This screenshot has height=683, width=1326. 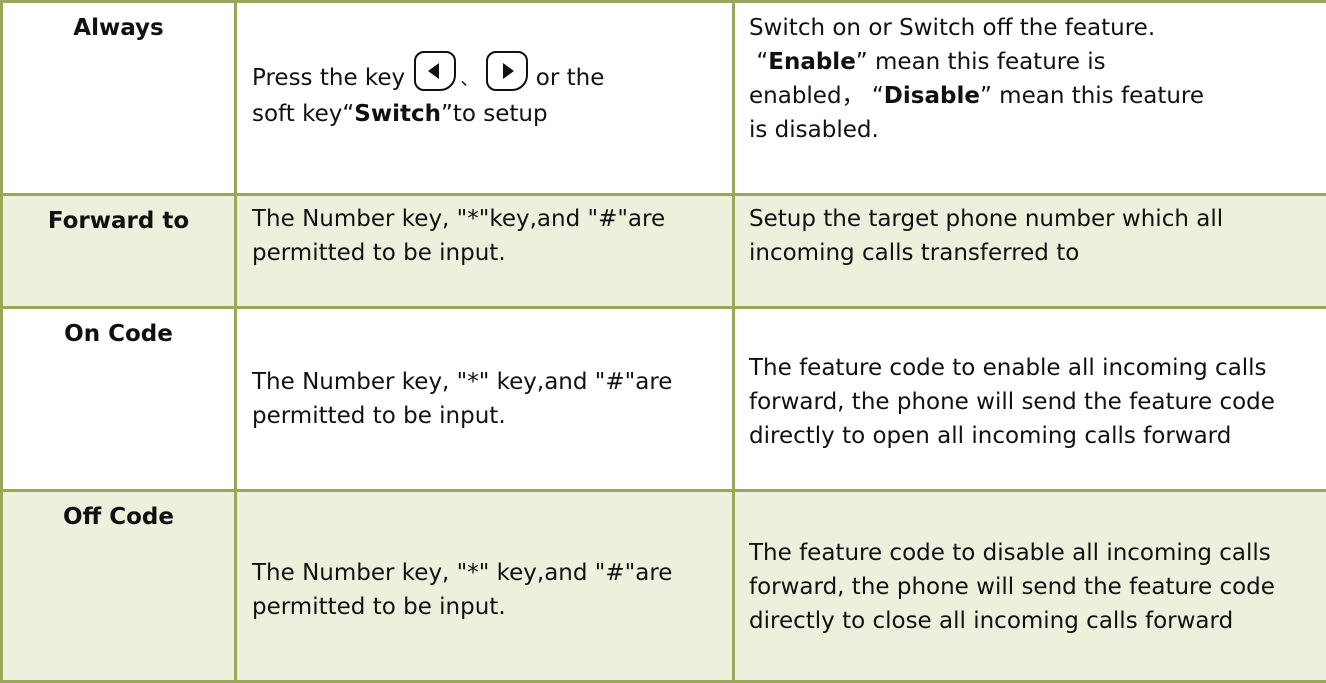 What do you see at coordinates (952, 28) in the screenshot?
I see `description-line-1: Switch on or Switch off the feature.` at bounding box center [952, 28].